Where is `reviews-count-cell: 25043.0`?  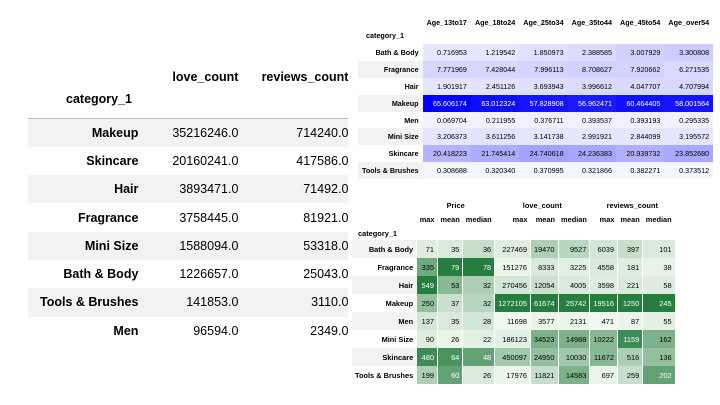 reviews-count-cell: 25043.0 is located at coordinates (326, 274).